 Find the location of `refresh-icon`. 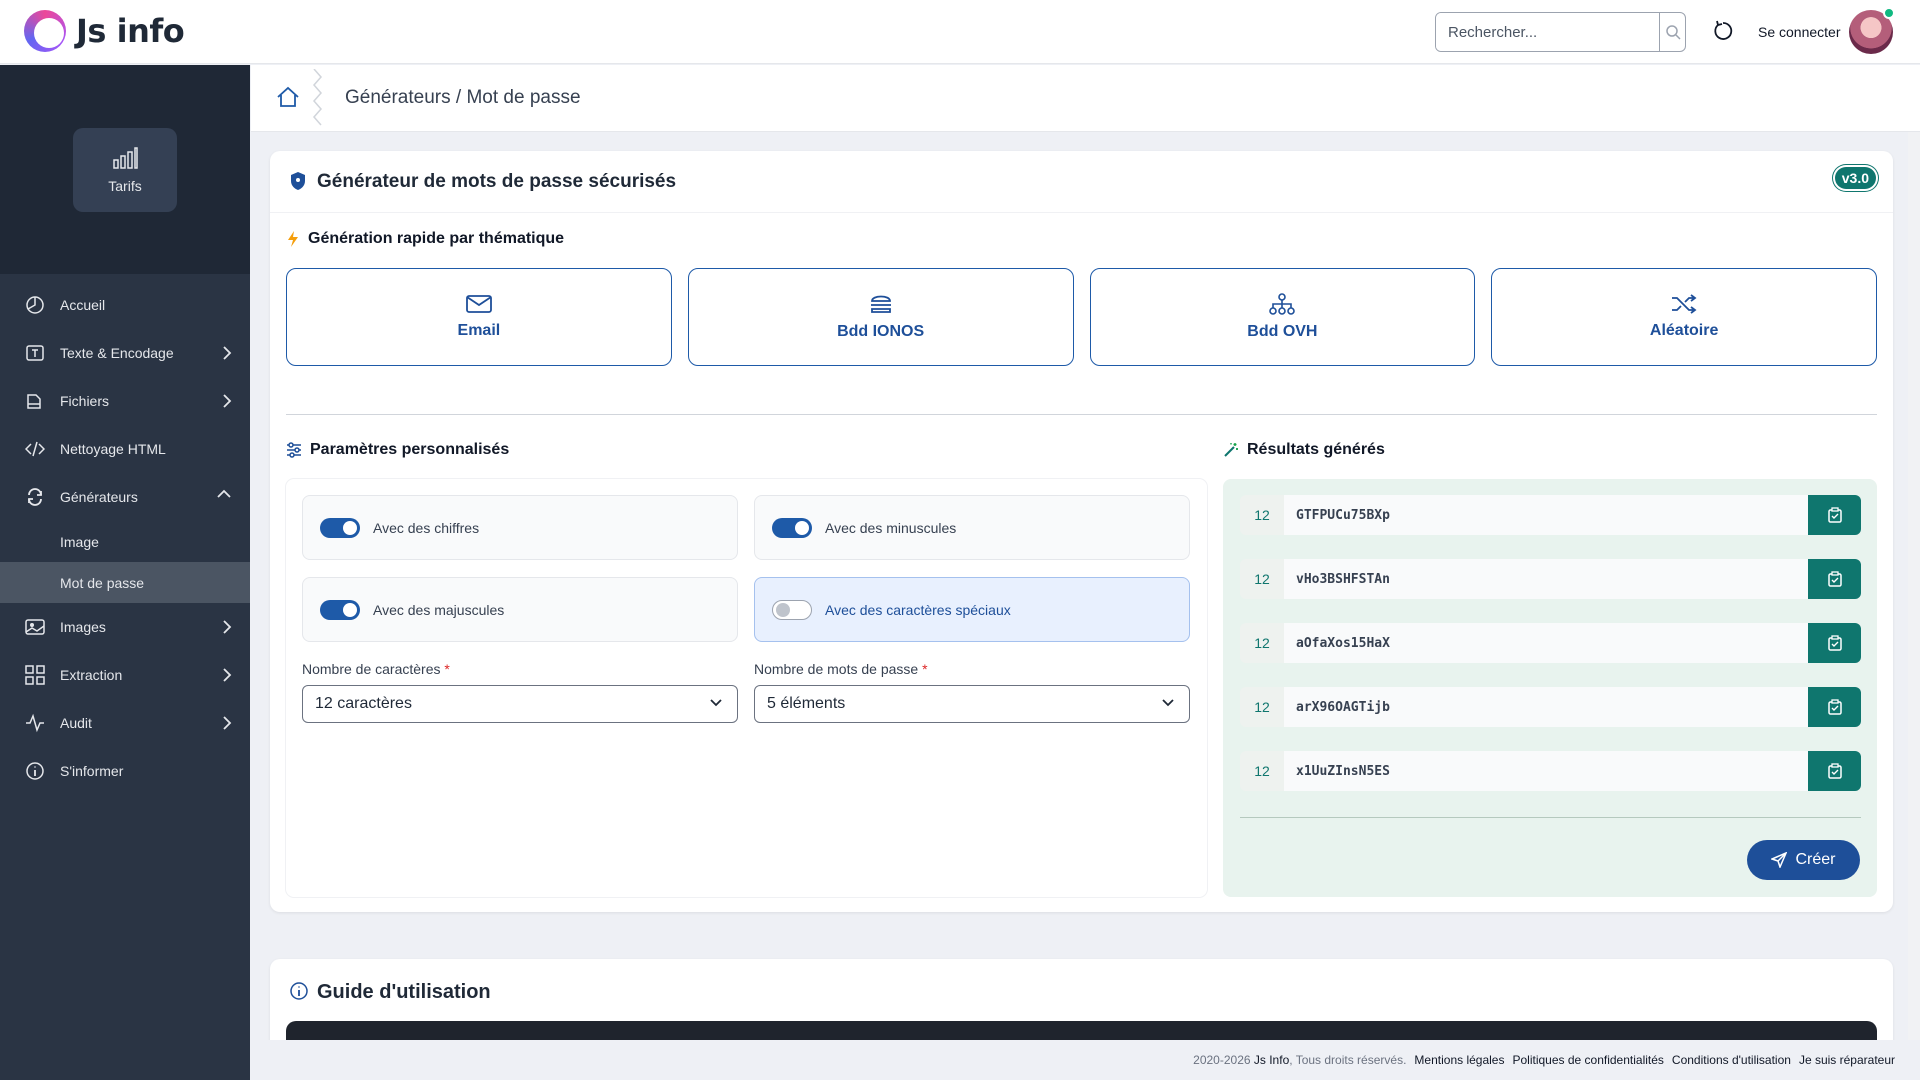

refresh-icon is located at coordinates (35, 497).